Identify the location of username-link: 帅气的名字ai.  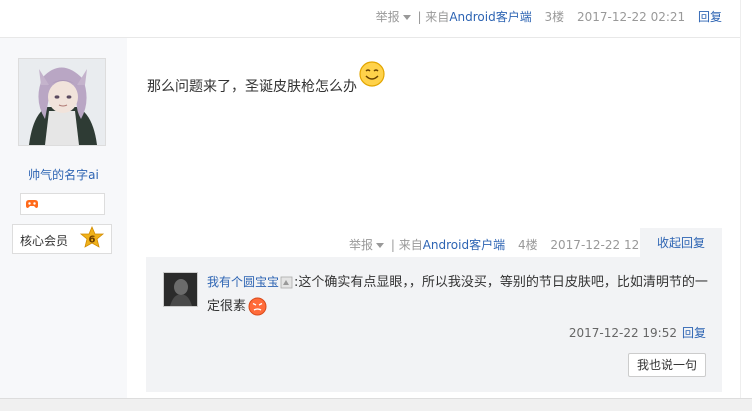
(63, 174).